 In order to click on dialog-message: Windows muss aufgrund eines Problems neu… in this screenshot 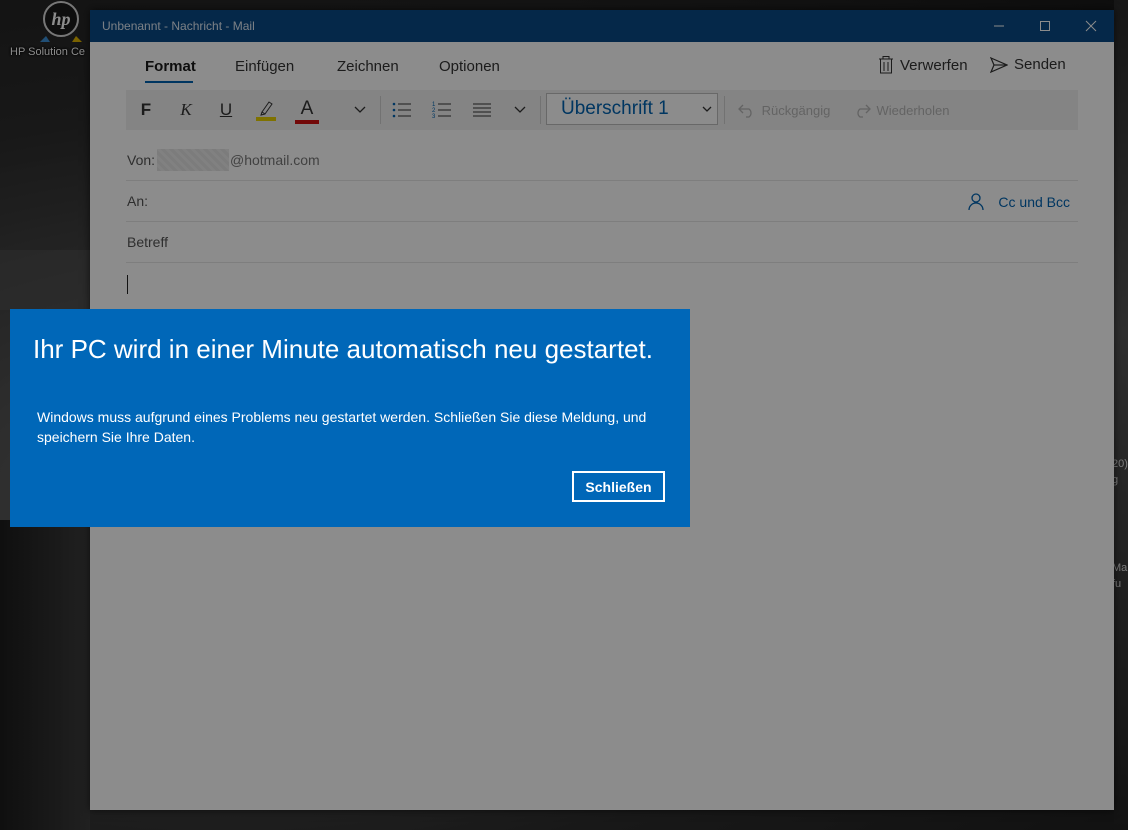, I will do `click(342, 427)`.